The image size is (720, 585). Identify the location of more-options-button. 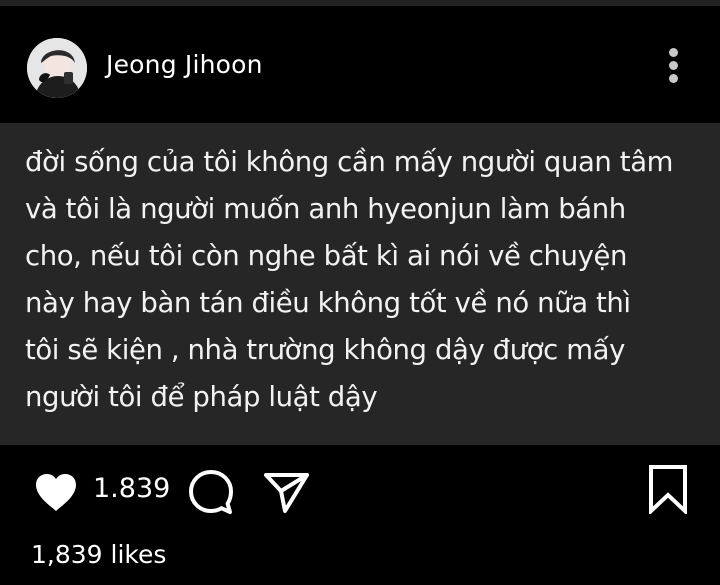
(675, 66).